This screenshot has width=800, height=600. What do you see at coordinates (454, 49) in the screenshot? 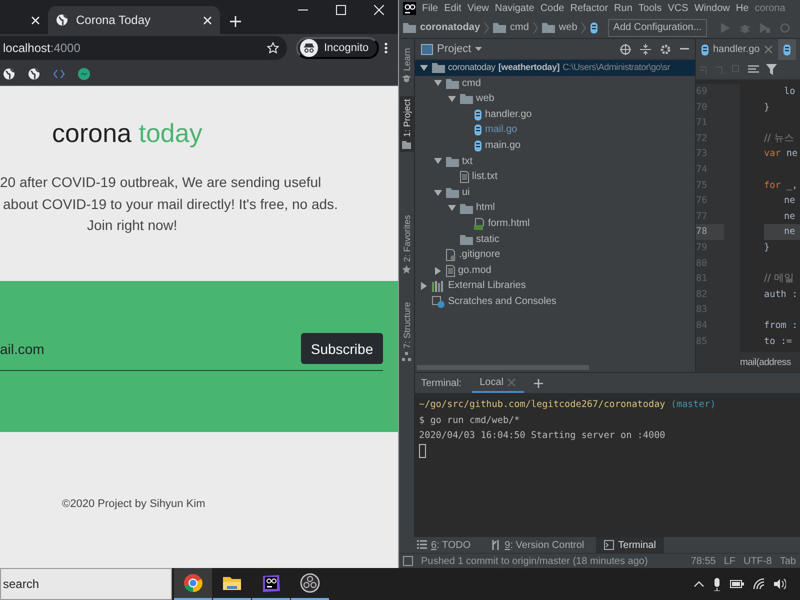
I see `panel-title: Project` at bounding box center [454, 49].